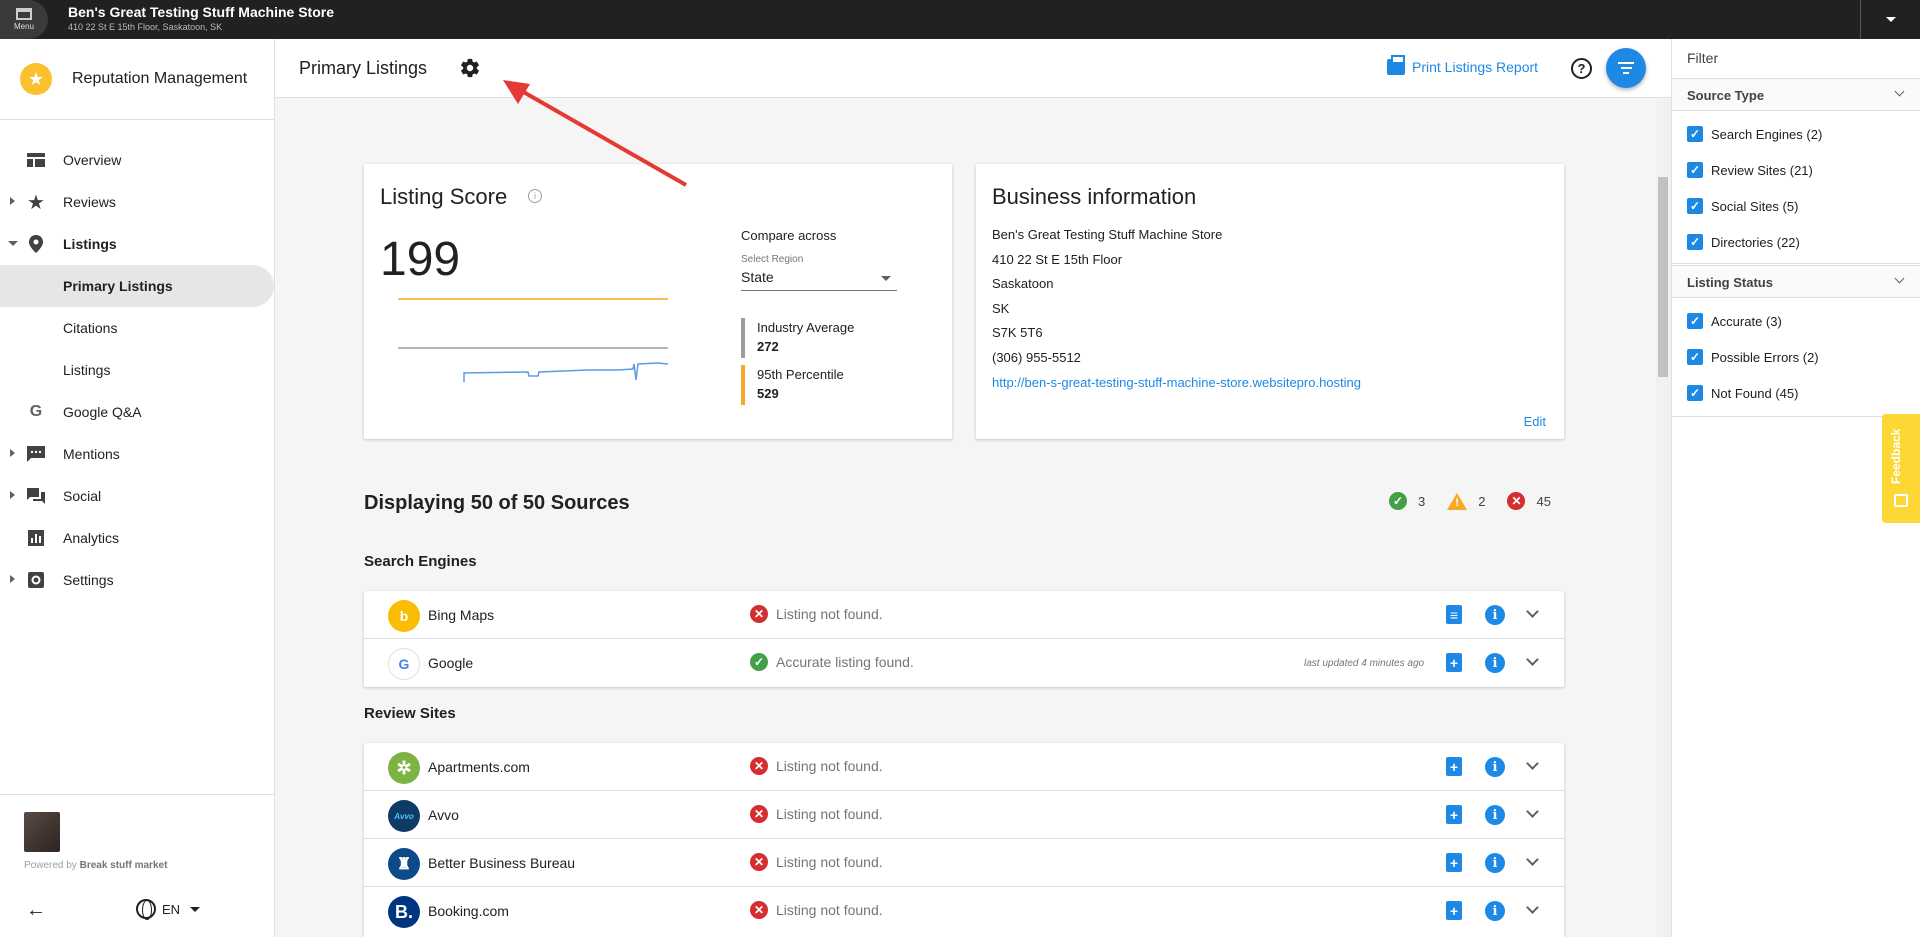 The image size is (1920, 937). I want to click on region-select: State, so click(819, 280).